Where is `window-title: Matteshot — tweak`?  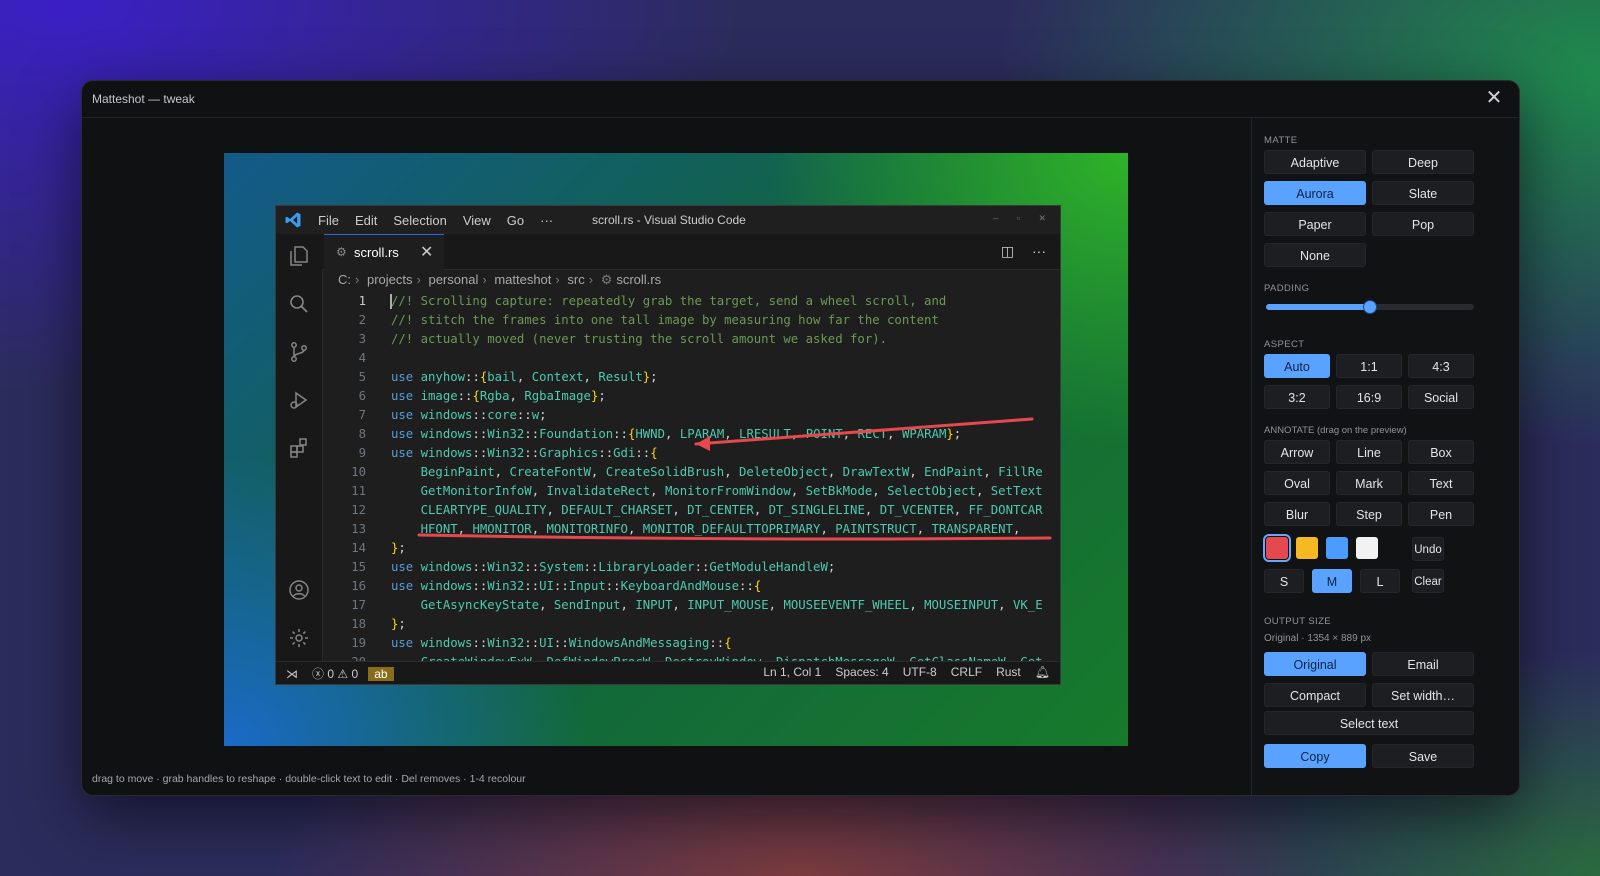 window-title: Matteshot — tweak is located at coordinates (143, 99).